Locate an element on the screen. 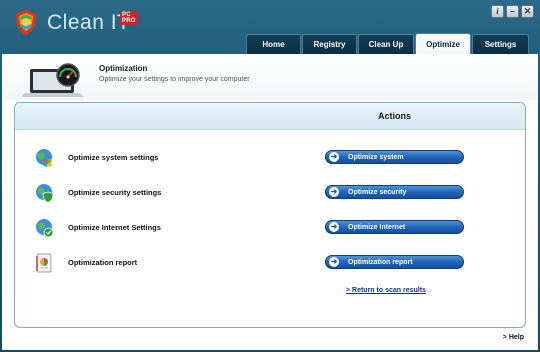 Image resolution: width=540 pixels, height=352 pixels. actions-title: Actions is located at coordinates (395, 116).